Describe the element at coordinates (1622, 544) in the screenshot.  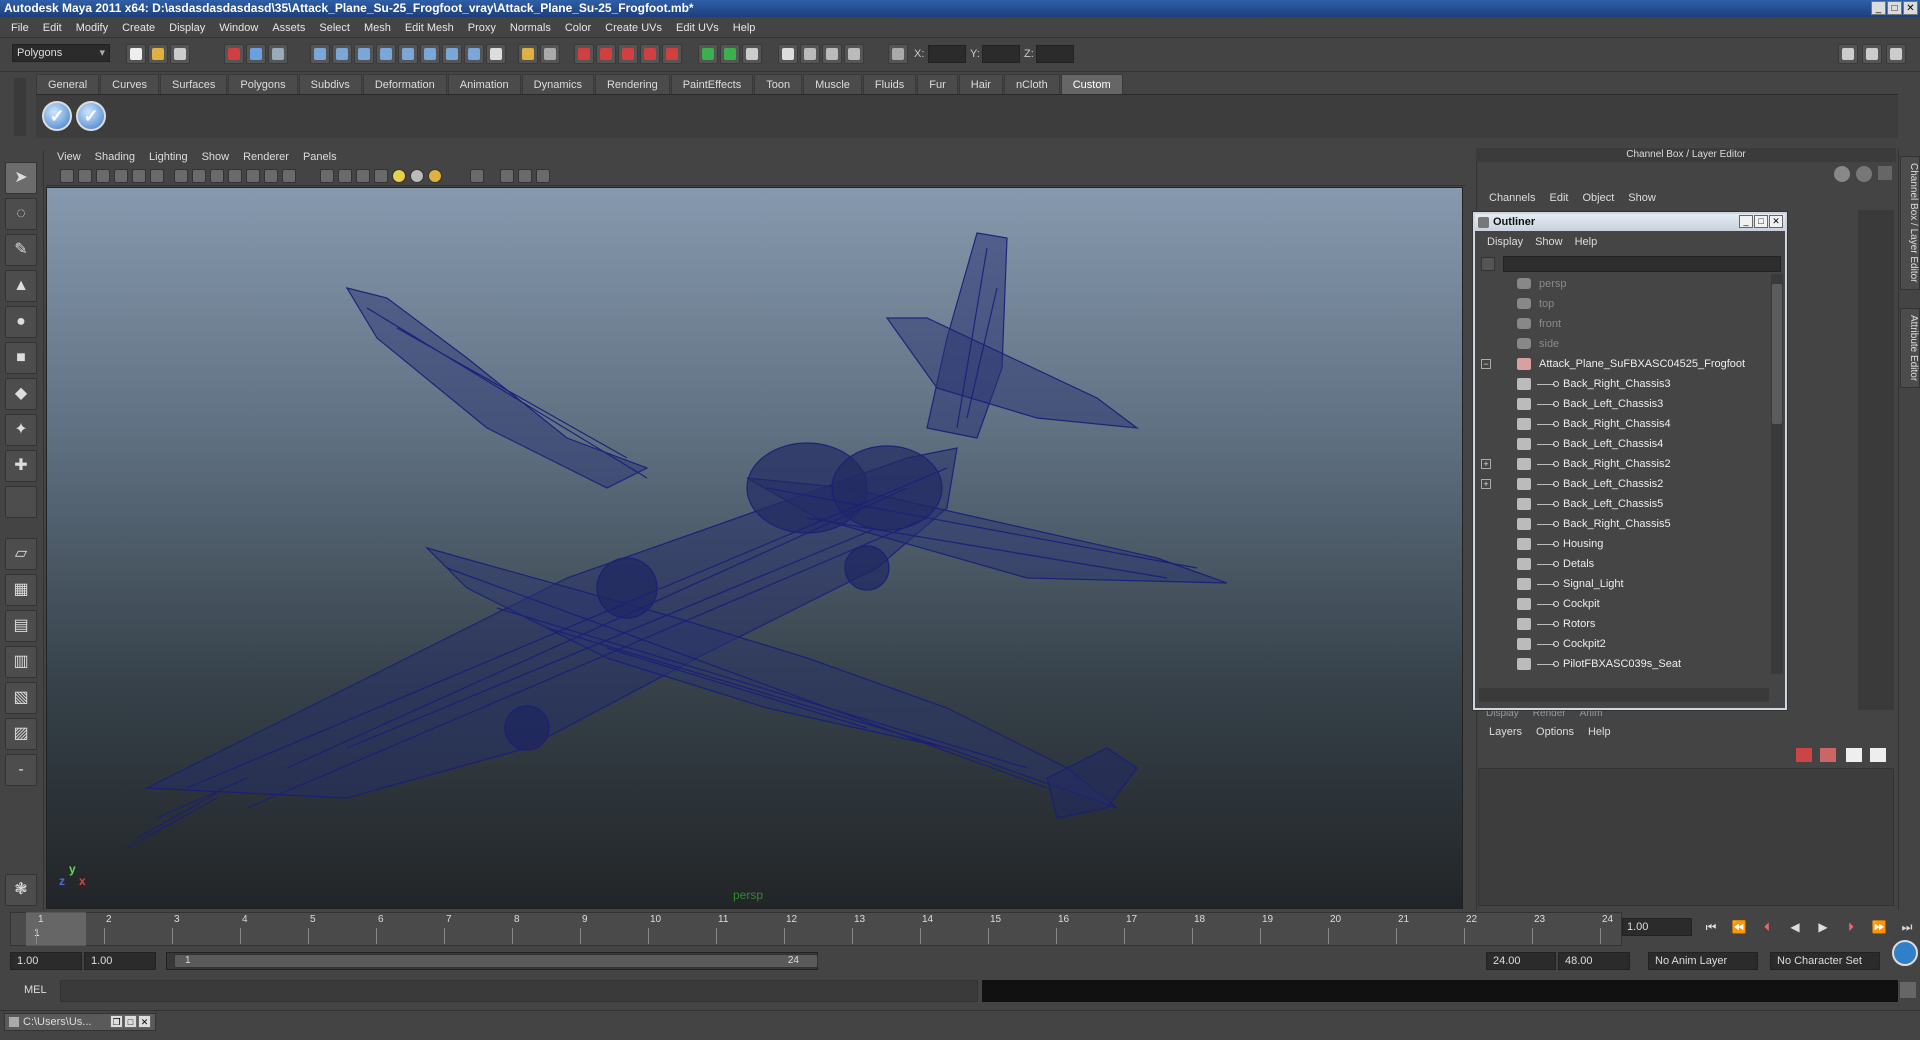
I see `list-item: Housing` at that location.